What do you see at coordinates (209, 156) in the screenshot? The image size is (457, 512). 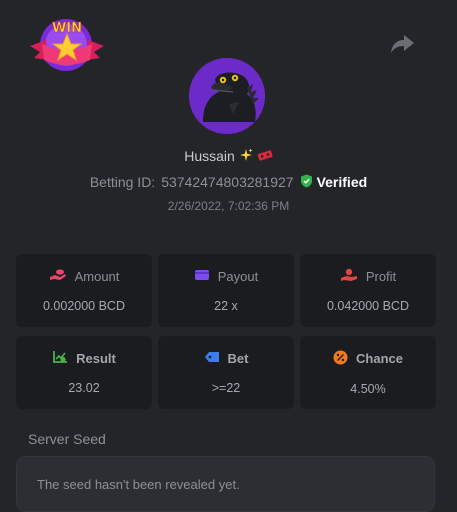 I see `username: Hussain` at bounding box center [209, 156].